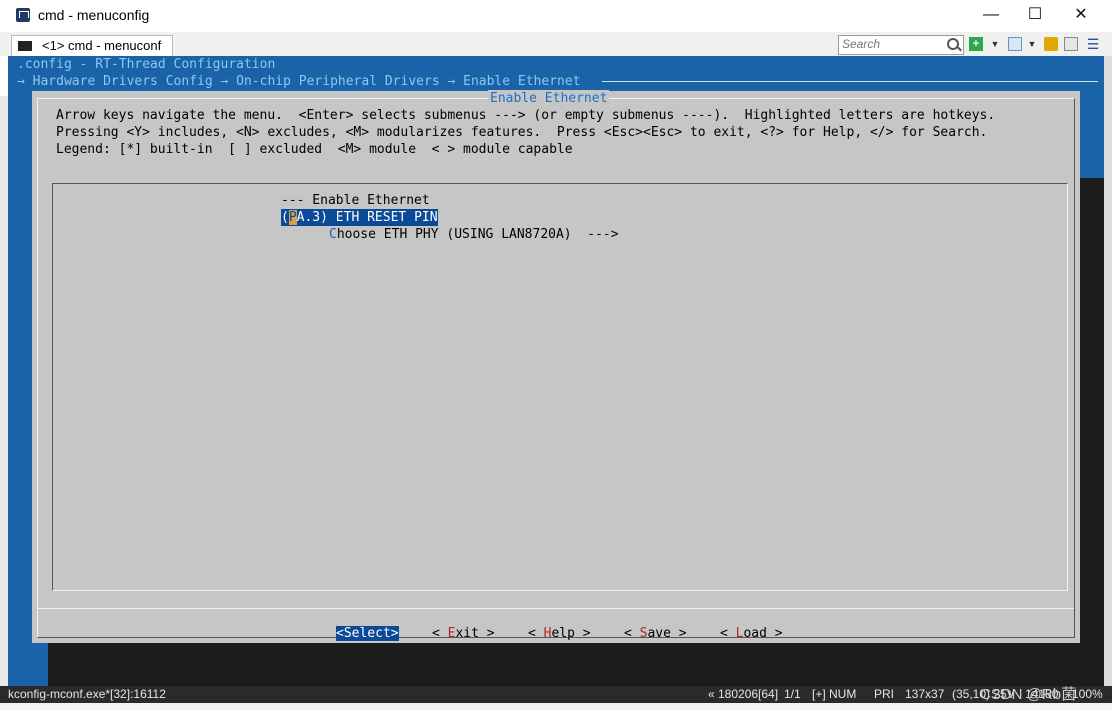 The width and height of the screenshot is (1112, 710). Describe the element at coordinates (743, 694) in the screenshot. I see `build-info: « 180206[64]` at that location.